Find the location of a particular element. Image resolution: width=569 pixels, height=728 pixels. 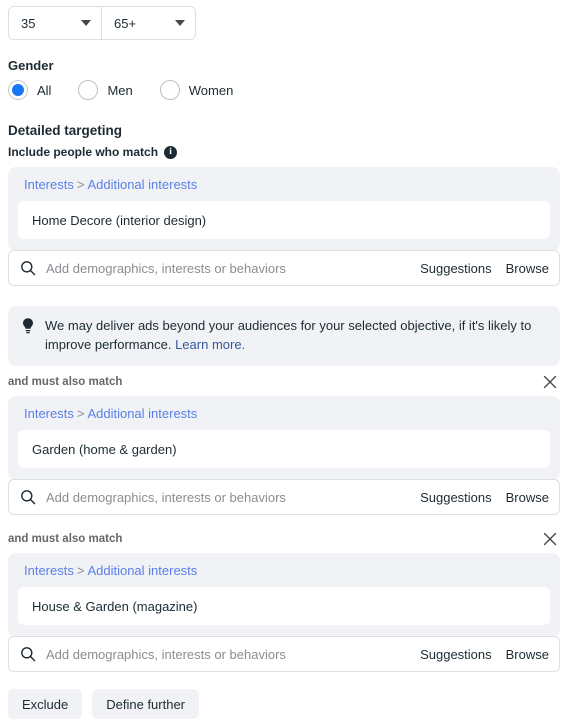

gender-option-women-label: Women is located at coordinates (211, 90).